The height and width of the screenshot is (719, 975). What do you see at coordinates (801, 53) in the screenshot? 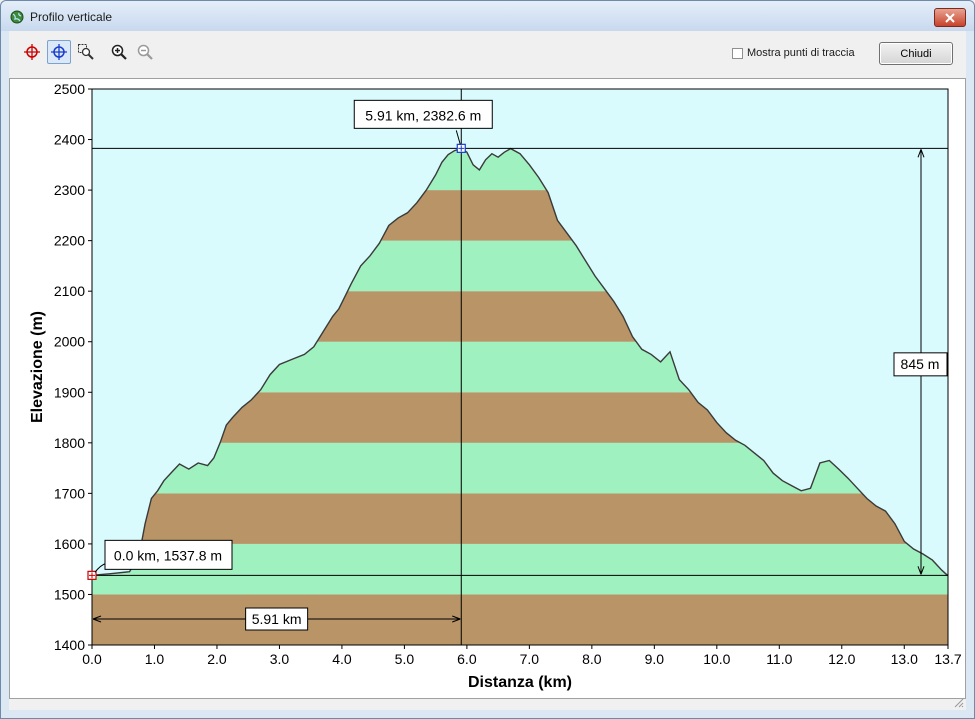
I see `show-track-points-label: Mostra punti di traccia` at bounding box center [801, 53].